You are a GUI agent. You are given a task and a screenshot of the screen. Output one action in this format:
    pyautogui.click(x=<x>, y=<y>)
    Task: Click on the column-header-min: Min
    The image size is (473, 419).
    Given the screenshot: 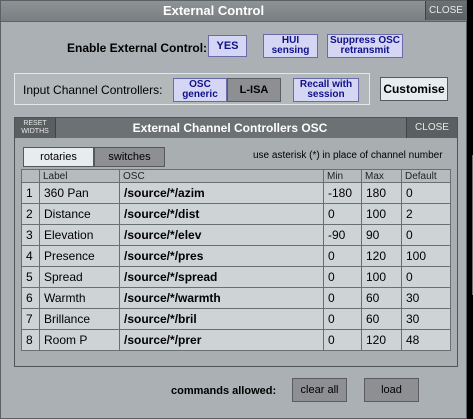 What is the action you would take?
    pyautogui.click(x=342, y=176)
    